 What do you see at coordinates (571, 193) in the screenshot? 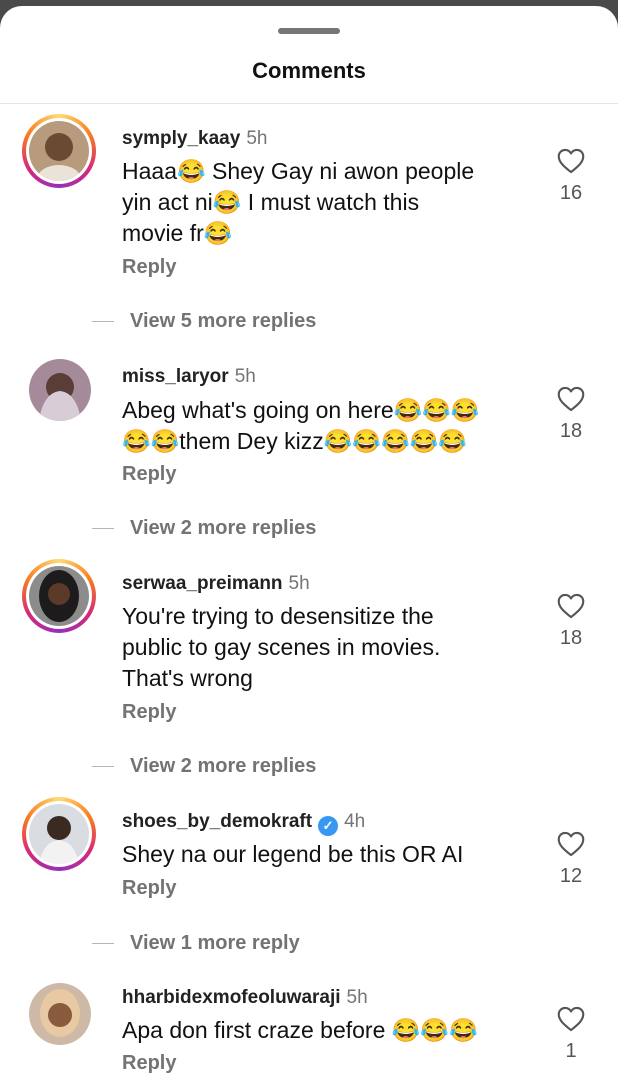
I see `like-count: 16` at bounding box center [571, 193].